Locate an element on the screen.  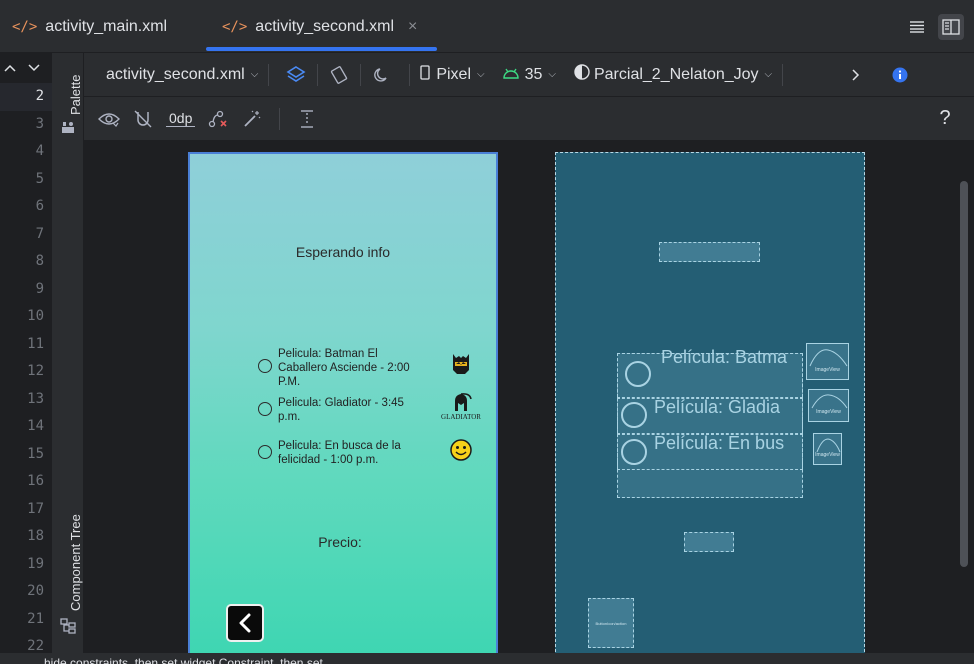
line-number: 20 is located at coordinates (35, 591).